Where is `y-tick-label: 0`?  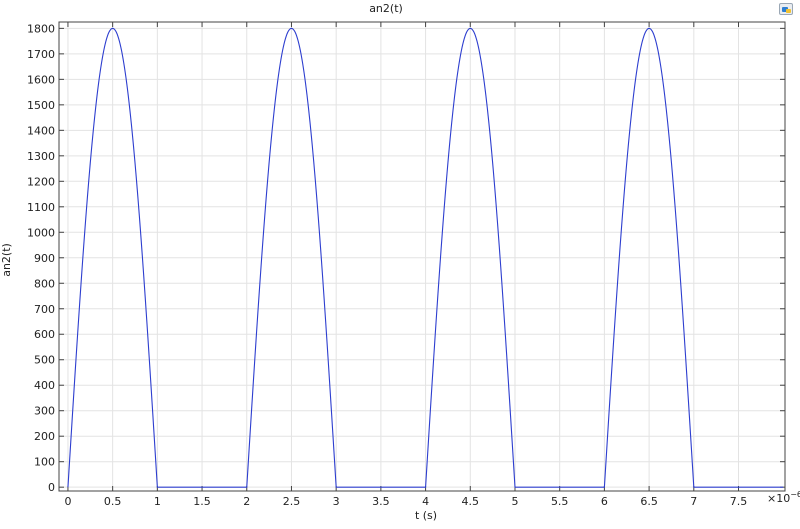 y-tick-label: 0 is located at coordinates (51, 487).